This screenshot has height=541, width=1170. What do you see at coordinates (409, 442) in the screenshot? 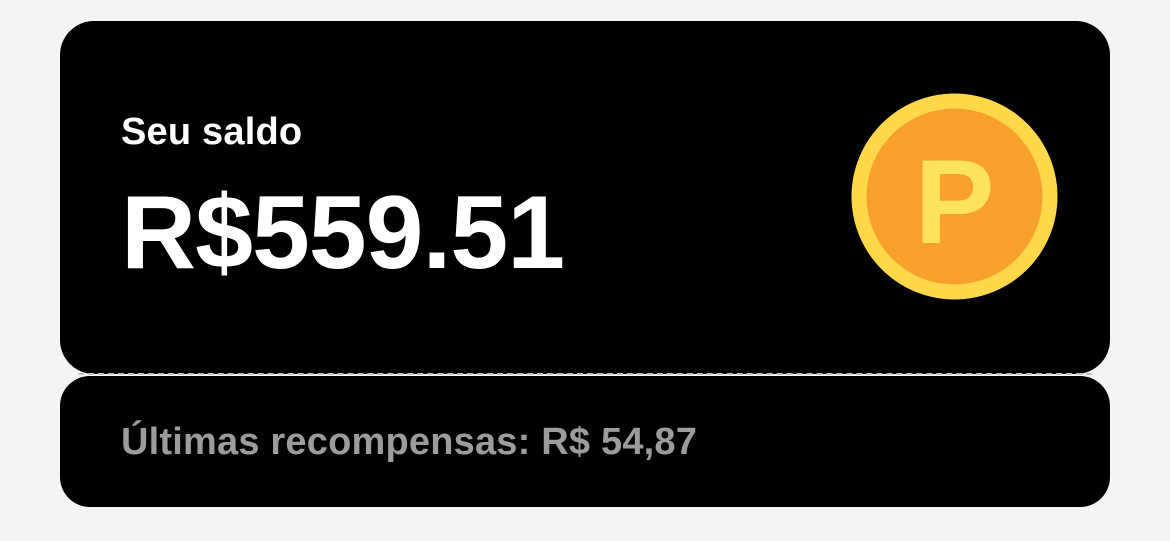
I see `recent-rewards-text: Últimas recompensas: R$ 54,87` at bounding box center [409, 442].